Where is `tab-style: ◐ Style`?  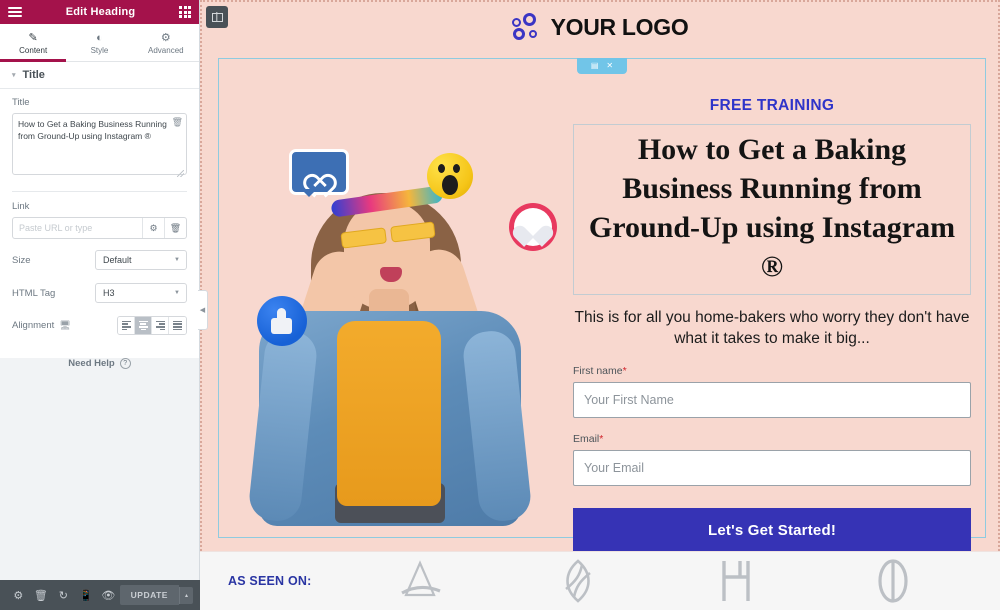 tab-style: ◐ Style is located at coordinates (99, 42).